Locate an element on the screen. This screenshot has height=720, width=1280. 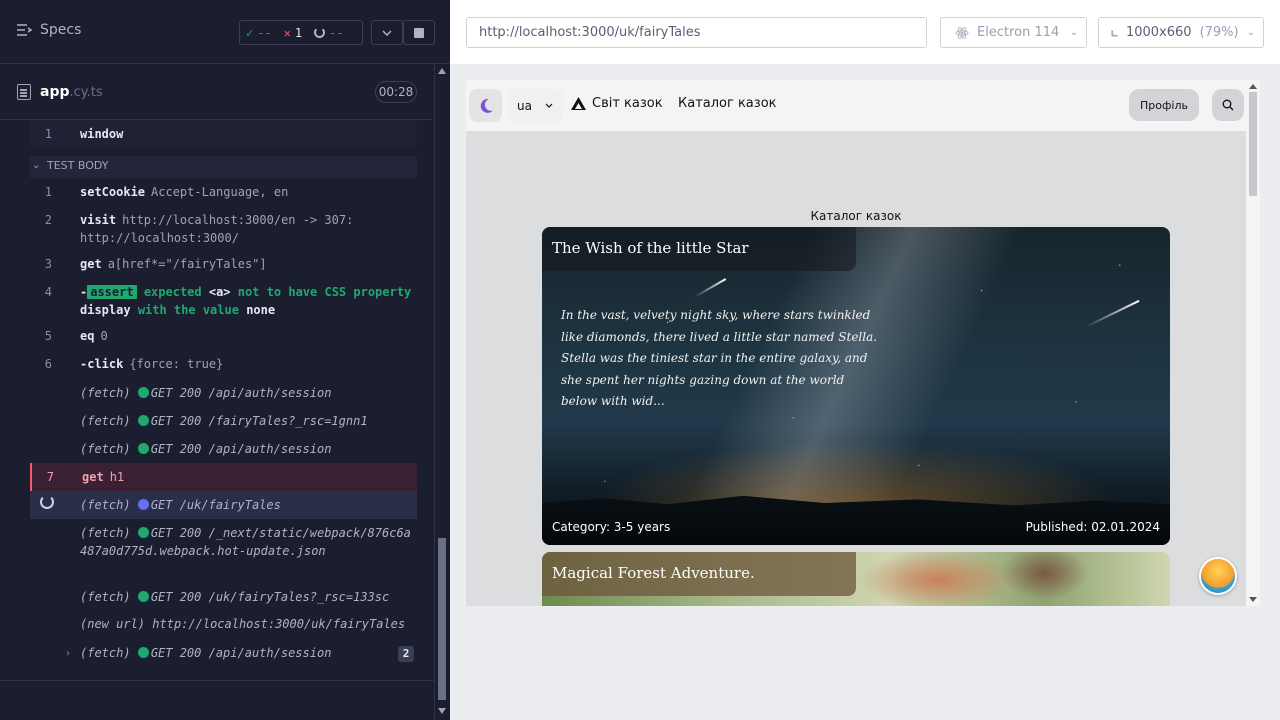
command-body: setCookie Accept-Language, en is located at coordinates (247, 192).